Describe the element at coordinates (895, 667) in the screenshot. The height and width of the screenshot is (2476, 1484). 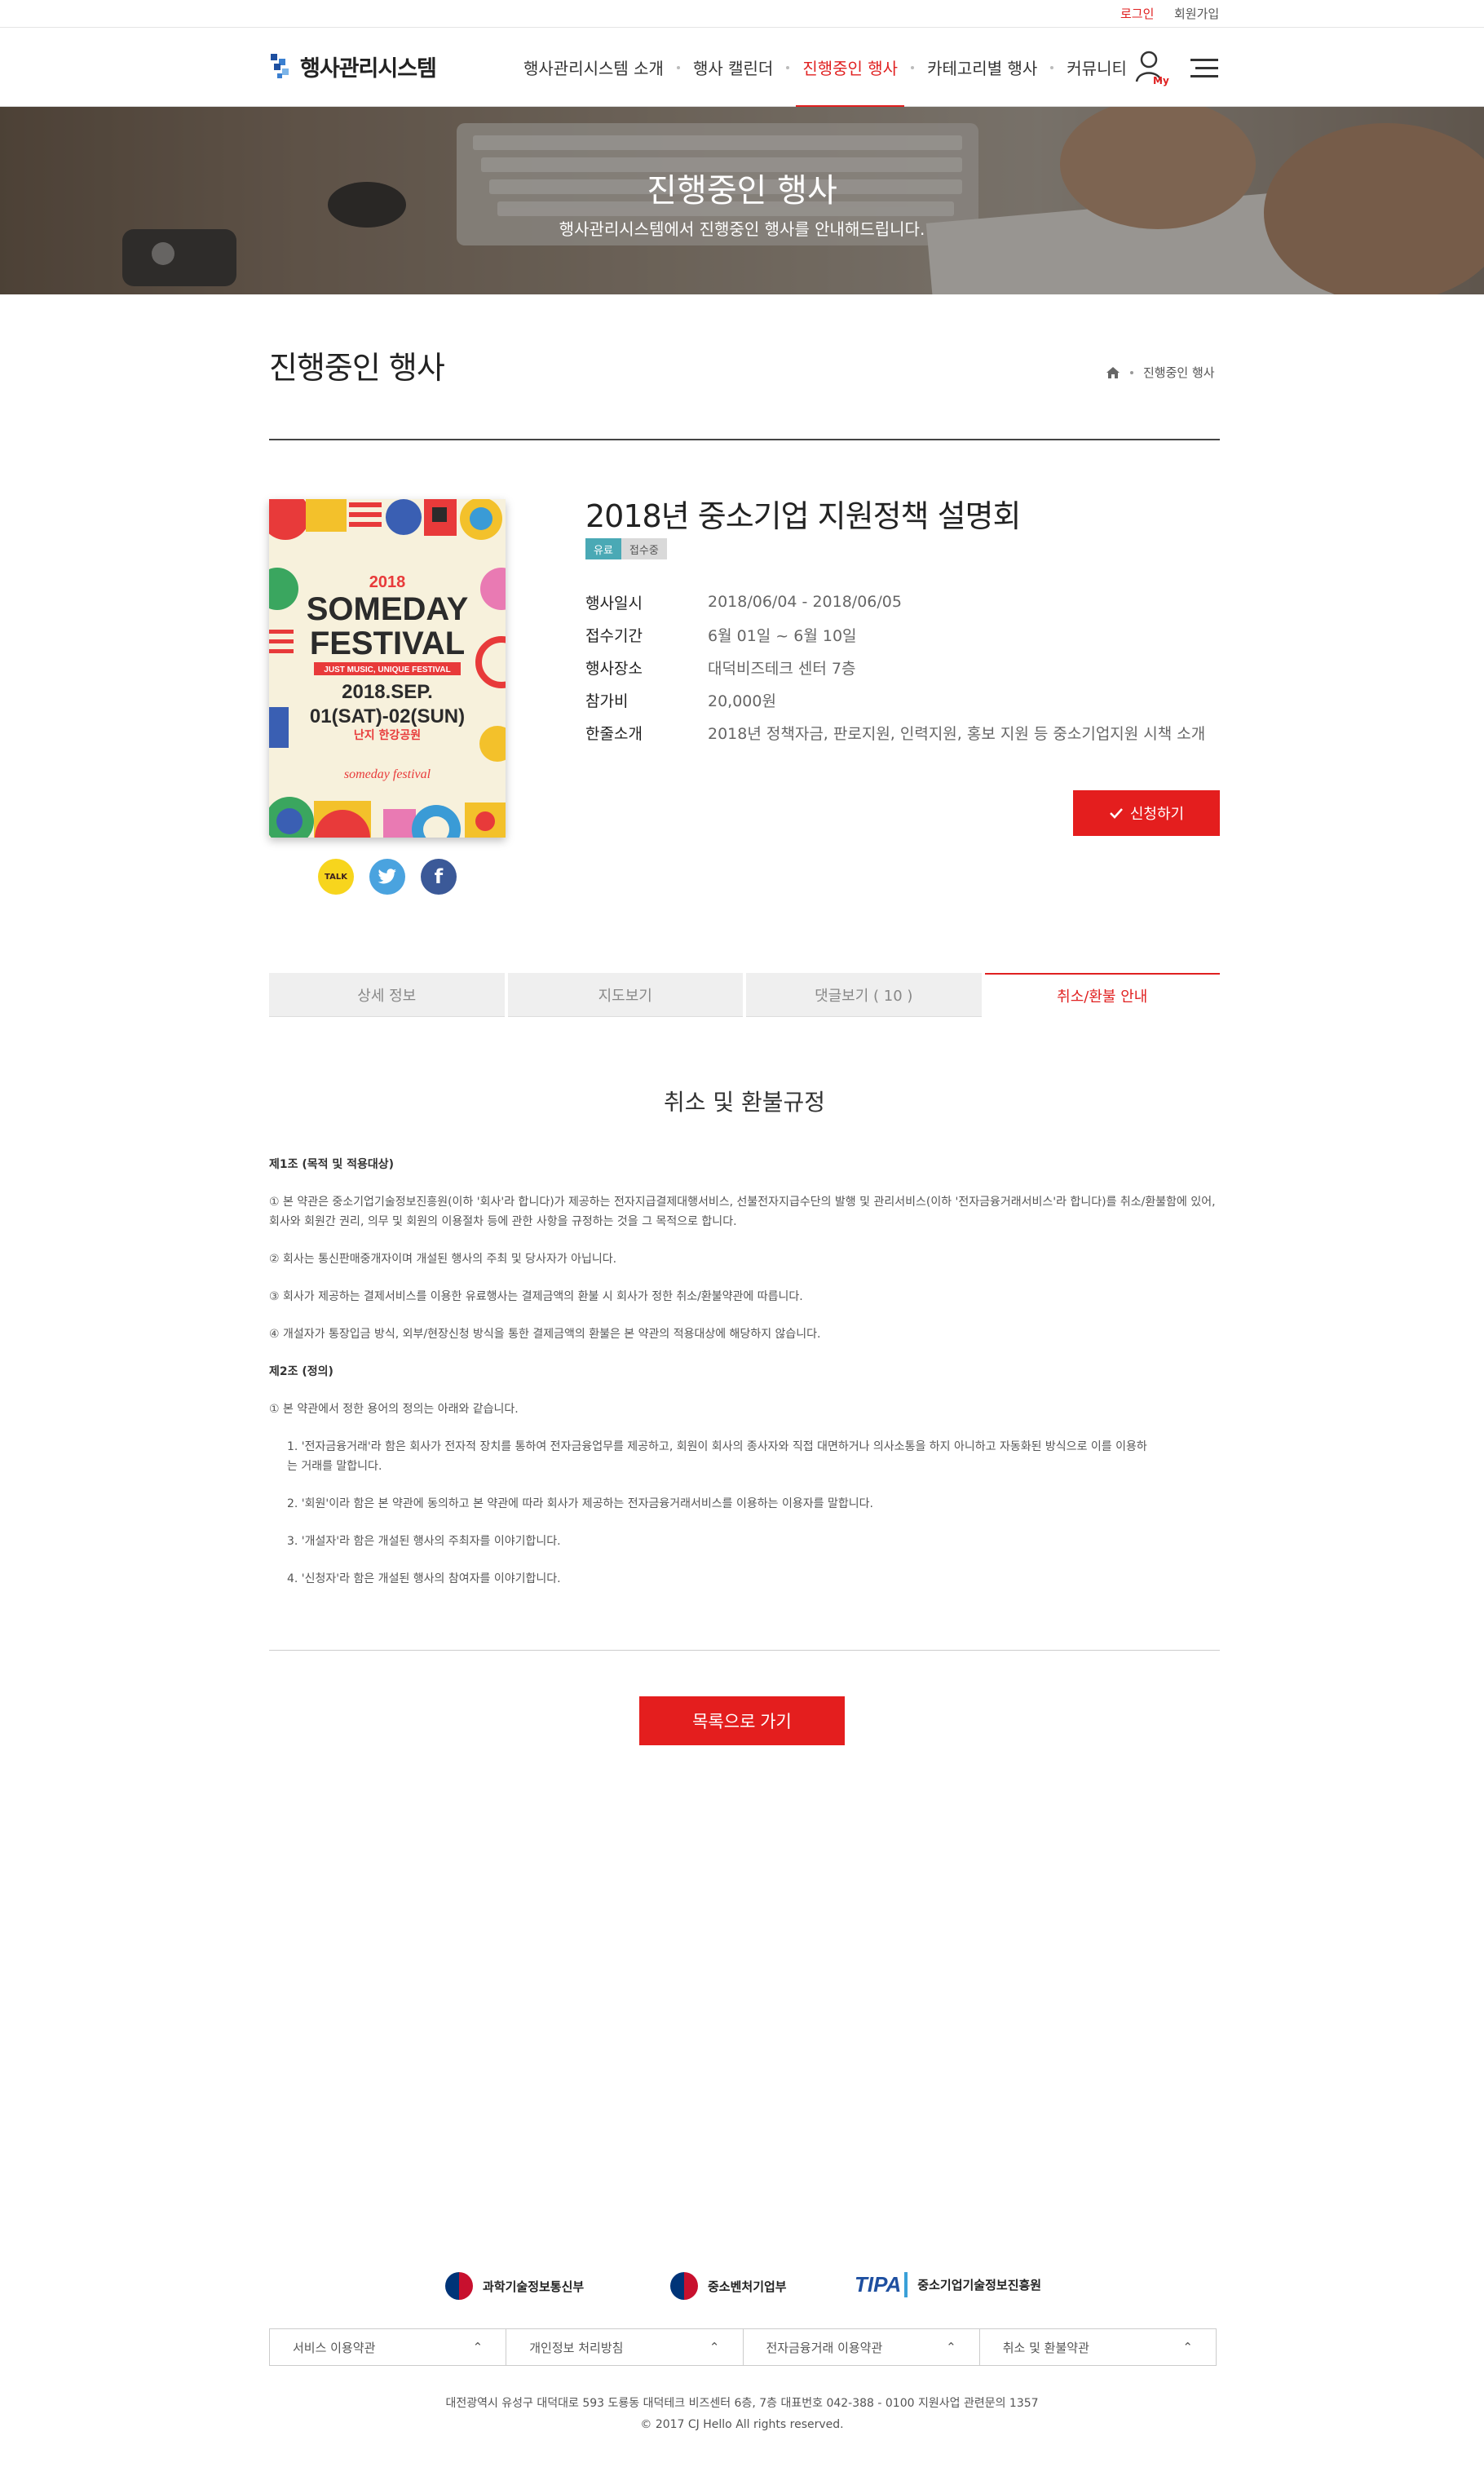
I see `info-row-venue: 행사장소 대덕비즈테크 센터 7층` at that location.